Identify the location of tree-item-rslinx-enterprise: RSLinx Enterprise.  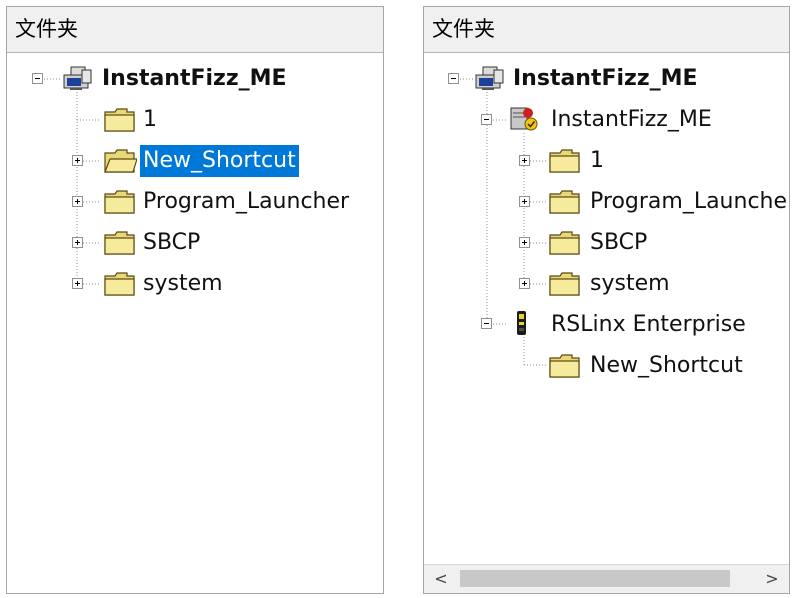
(648, 325).